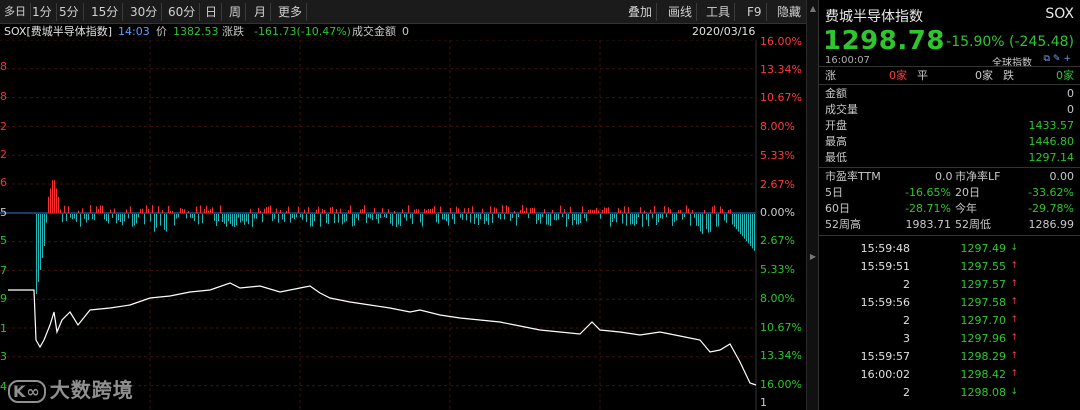 The image size is (1080, 410). I want to click on period-60min: 60分, so click(182, 12).